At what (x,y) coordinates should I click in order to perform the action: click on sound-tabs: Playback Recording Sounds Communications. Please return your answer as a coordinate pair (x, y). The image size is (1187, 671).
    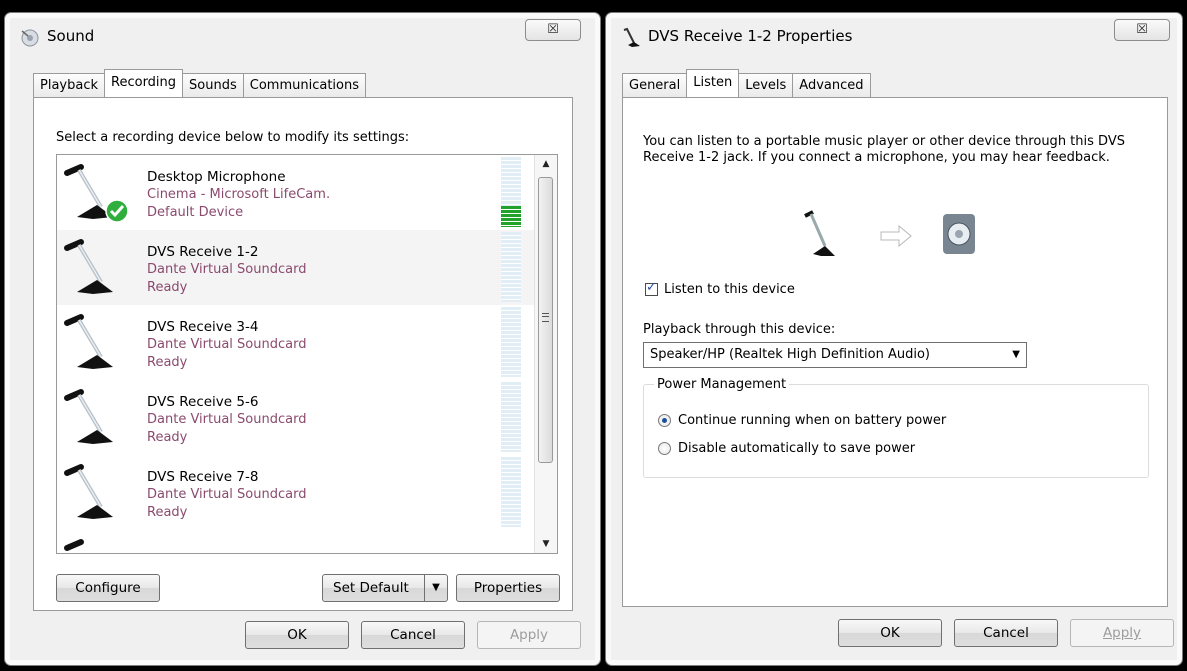
    Looking at the image, I should click on (200, 83).